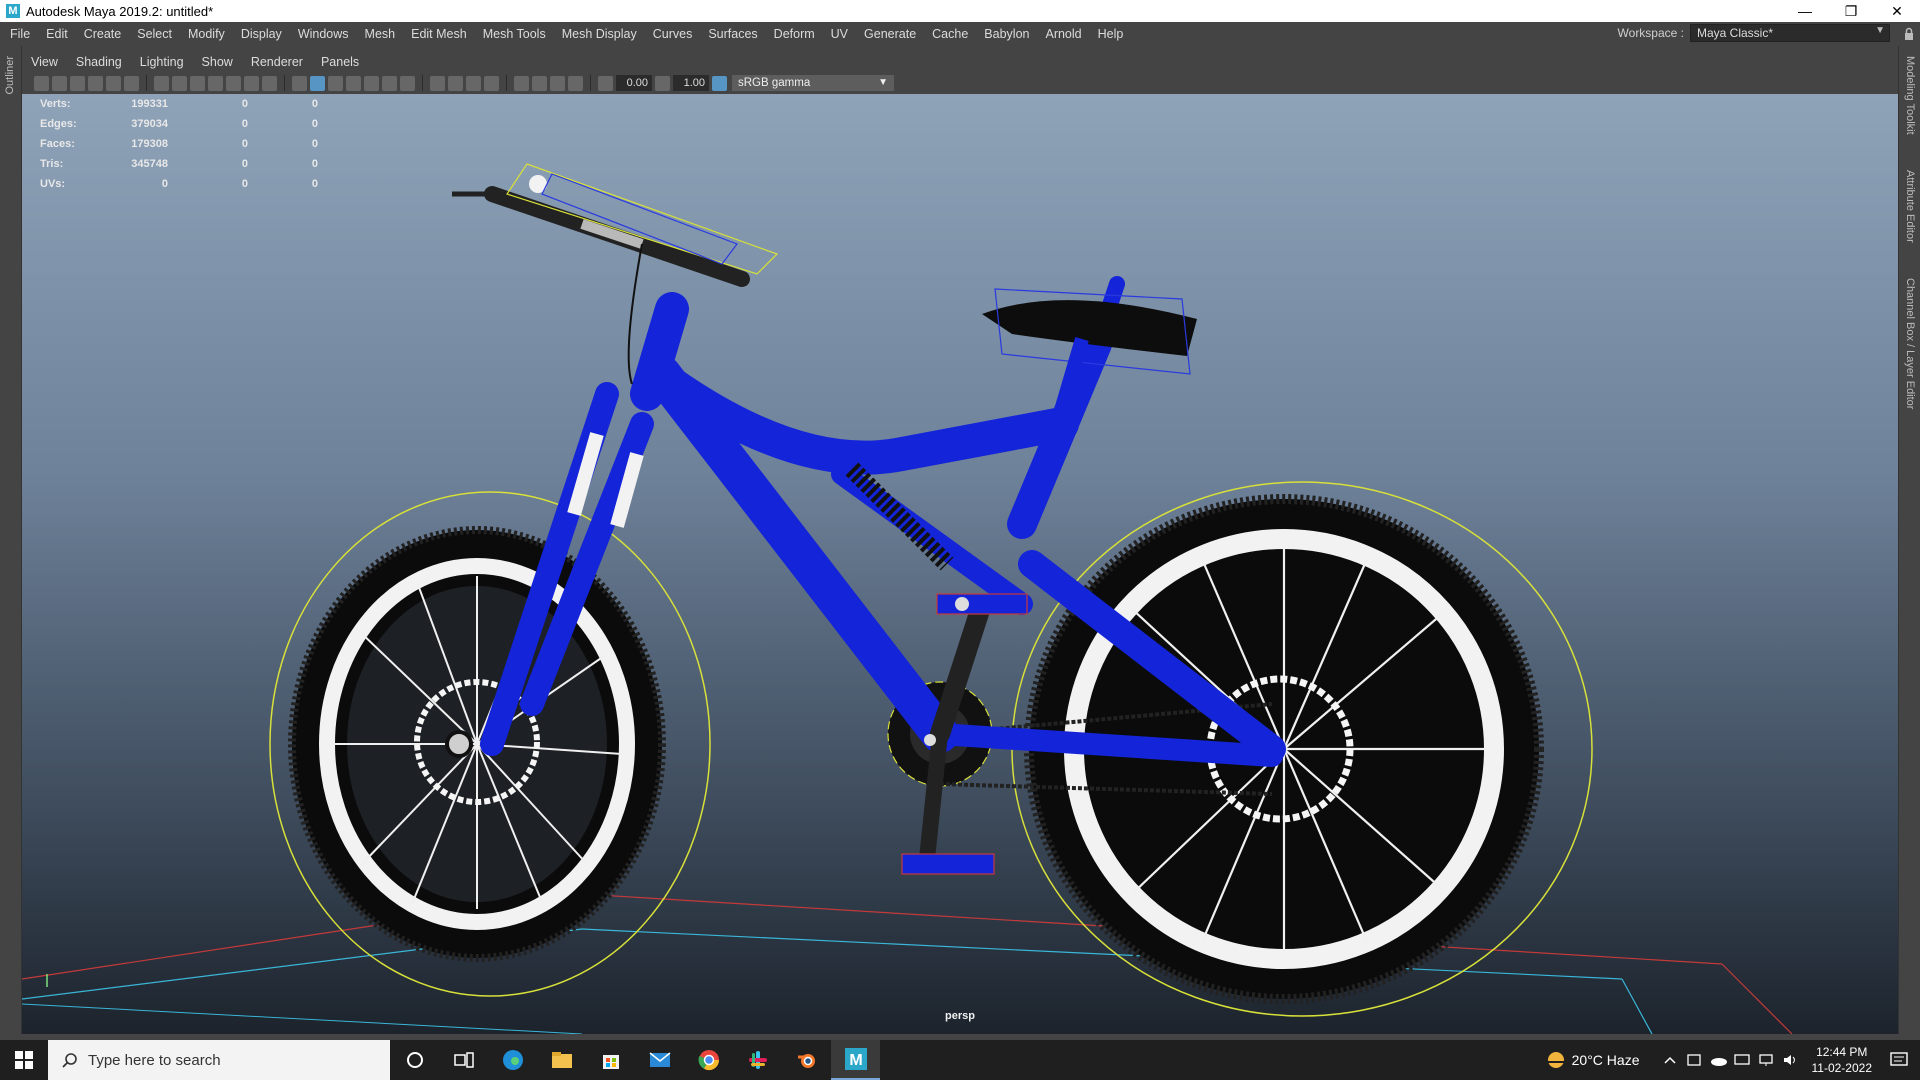 The image size is (1920, 1080). I want to click on use-all-lights-icon, so click(371, 83).